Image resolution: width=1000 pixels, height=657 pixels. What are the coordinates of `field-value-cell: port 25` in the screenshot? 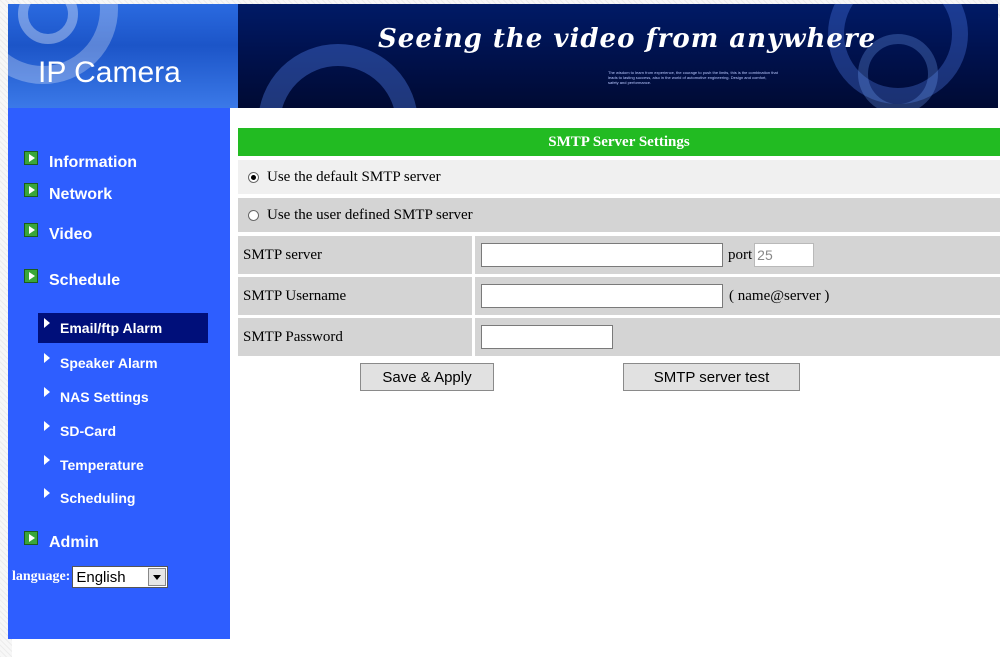 It's located at (737, 255).